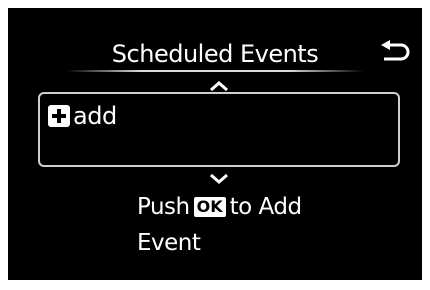 This screenshot has width=430, height=290. I want to click on ok-button-badge: OK, so click(209, 207).